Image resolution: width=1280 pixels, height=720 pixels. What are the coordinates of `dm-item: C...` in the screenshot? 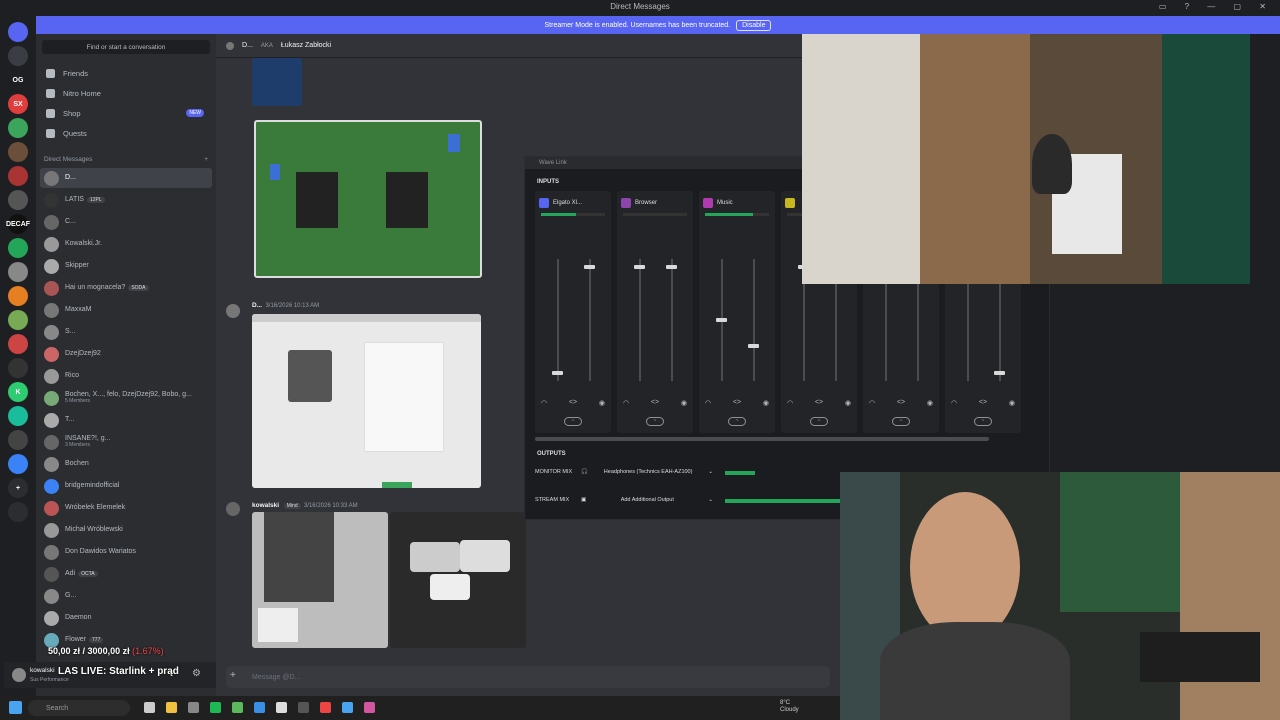 It's located at (126, 222).